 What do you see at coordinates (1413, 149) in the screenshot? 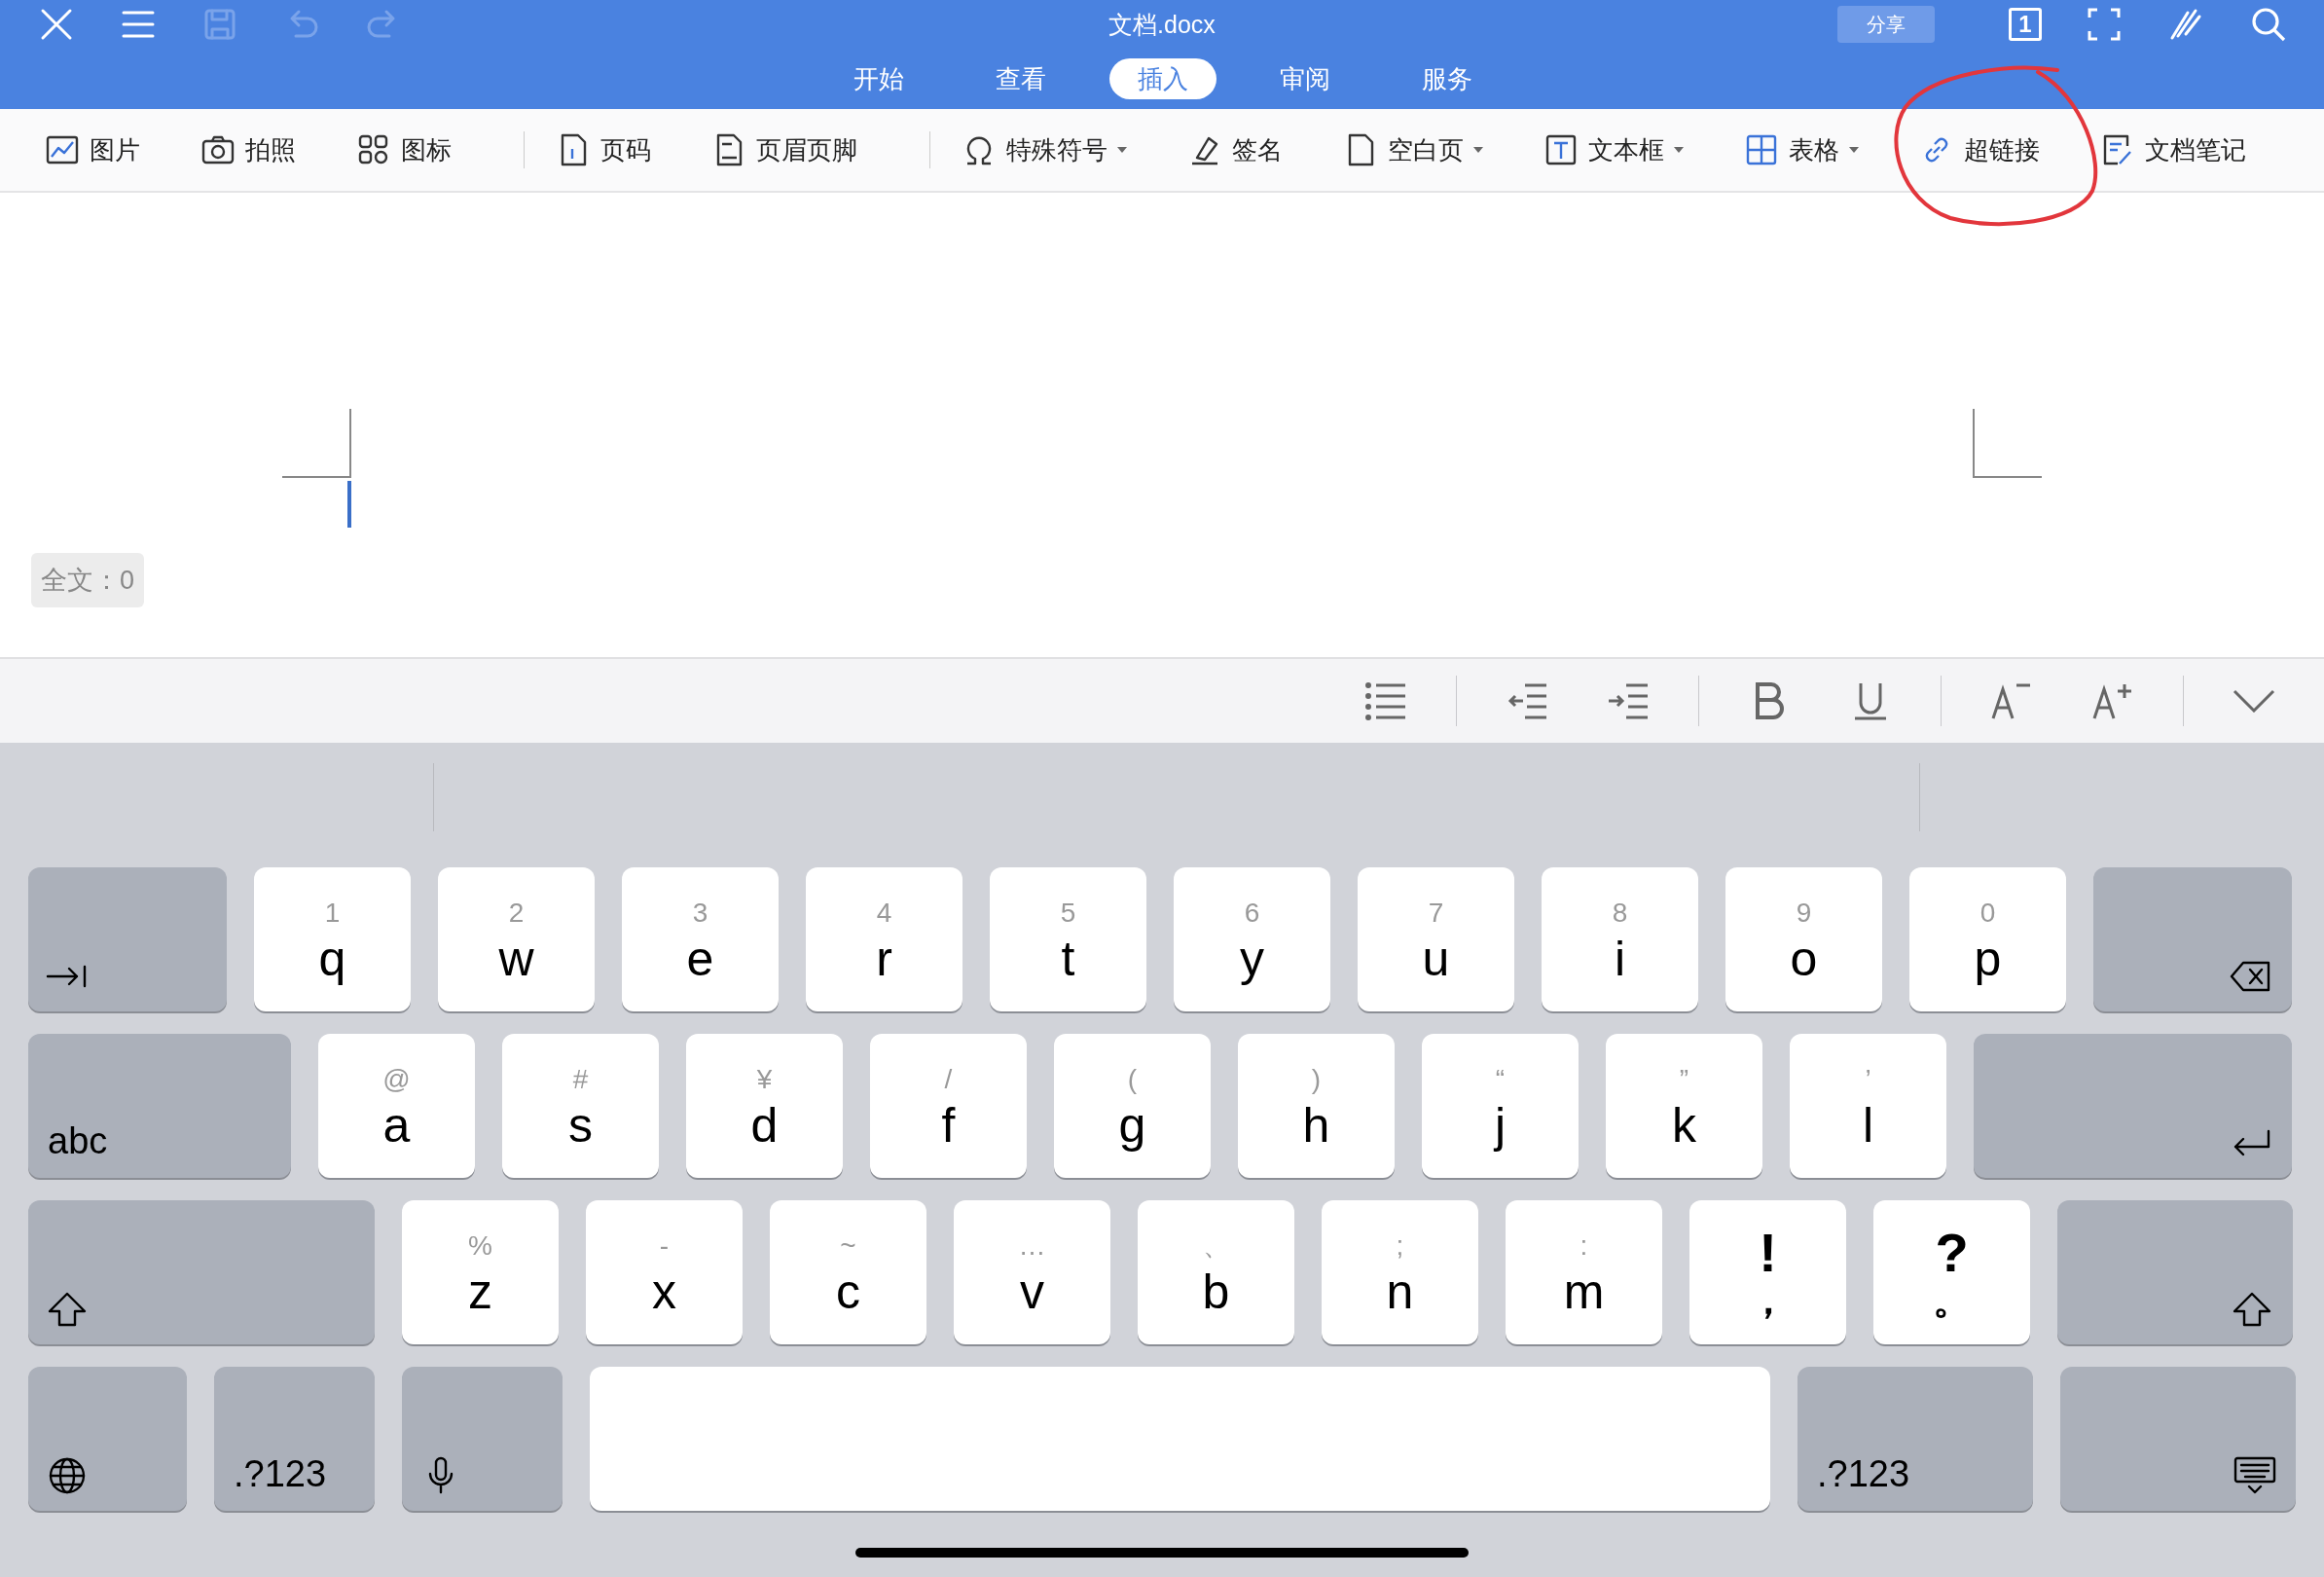
I see `toolbar-button: 空白页` at bounding box center [1413, 149].